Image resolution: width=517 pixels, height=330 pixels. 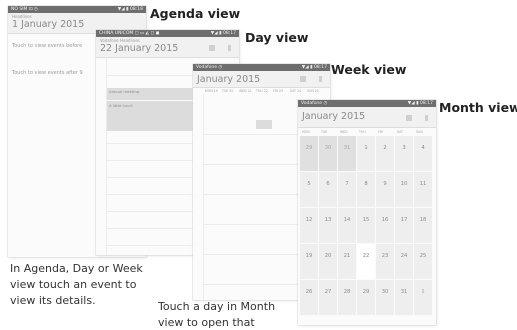 What do you see at coordinates (47, 46) in the screenshot?
I see `view-events-before-link: Touch to view events before` at bounding box center [47, 46].